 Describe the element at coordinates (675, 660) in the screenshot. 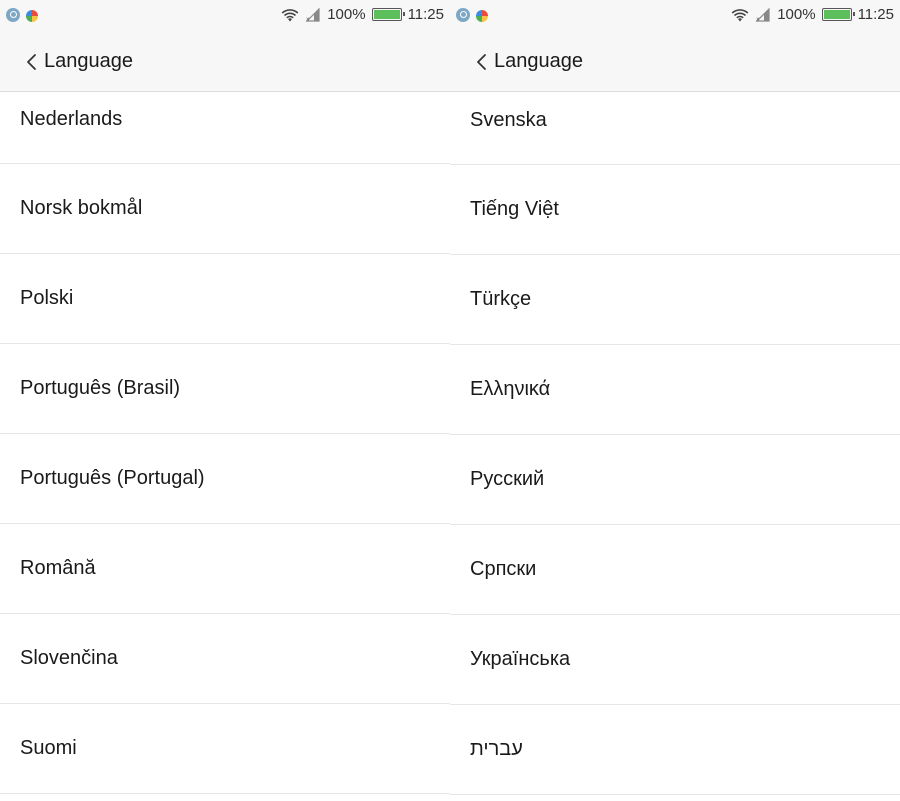

I see `language-item: Українська` at that location.